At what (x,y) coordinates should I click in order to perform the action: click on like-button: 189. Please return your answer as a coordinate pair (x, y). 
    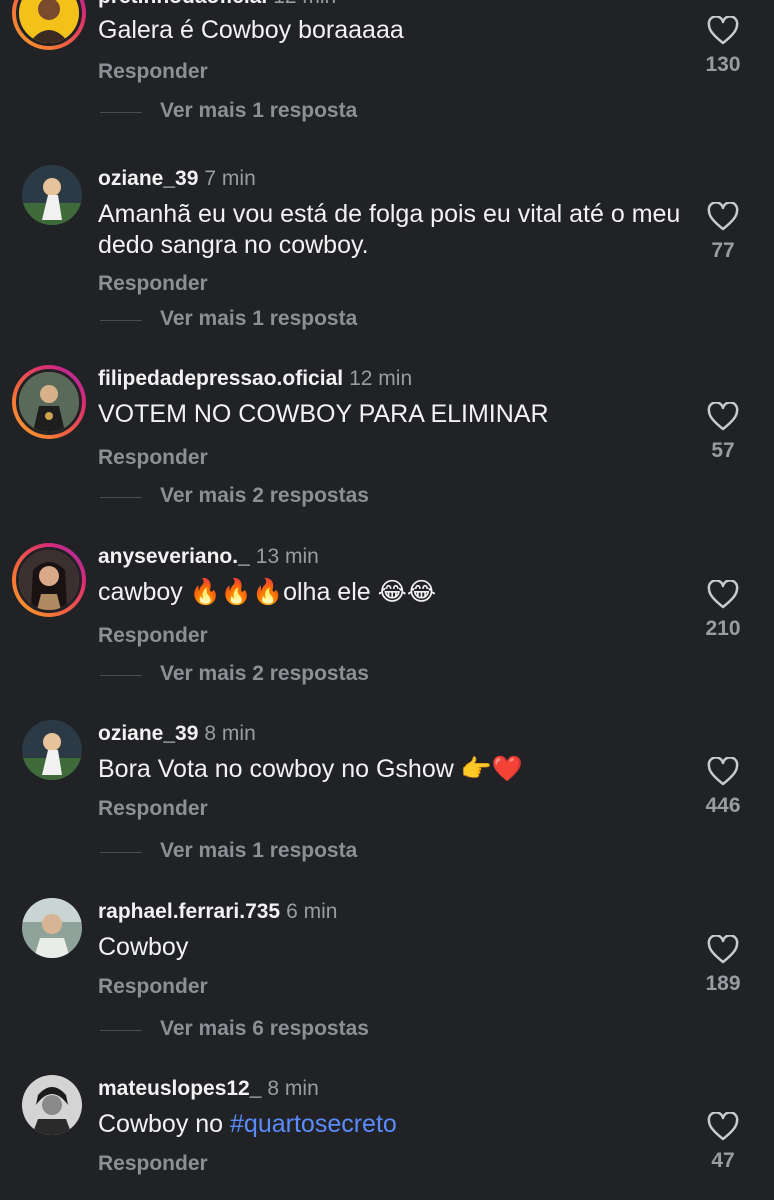
    Looking at the image, I should click on (723, 965).